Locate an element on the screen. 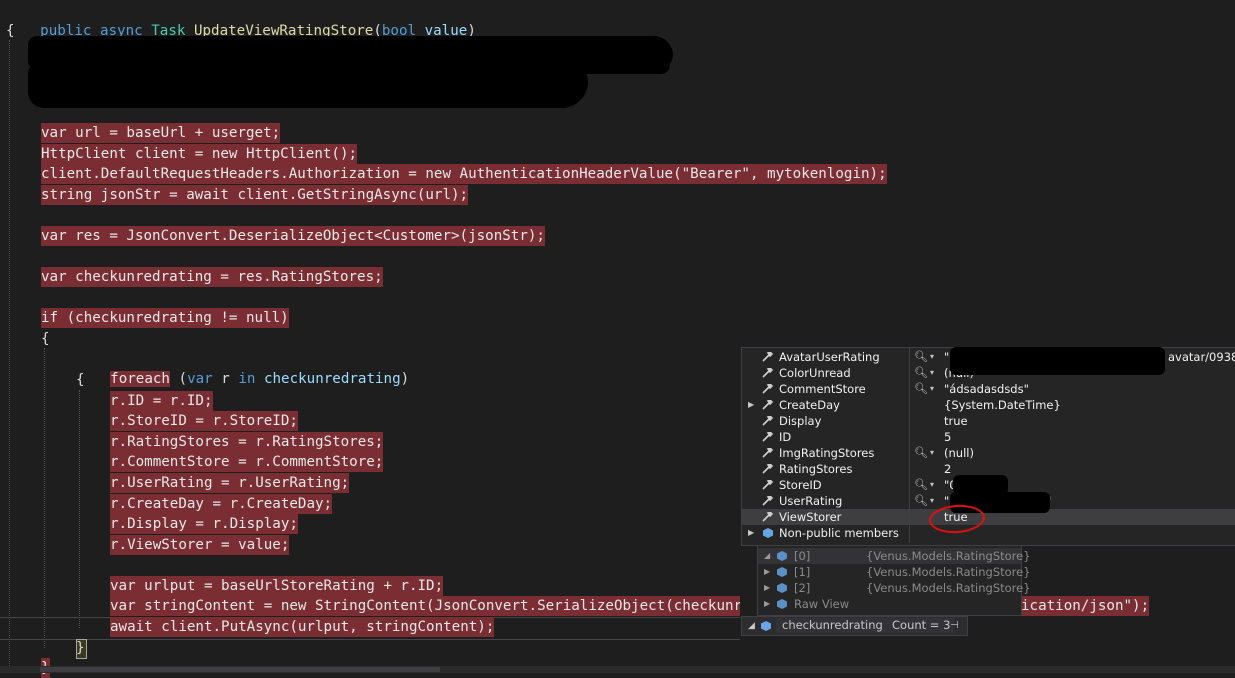  code-line: r.StoreID = r.StoreID; is located at coordinates (204, 421).